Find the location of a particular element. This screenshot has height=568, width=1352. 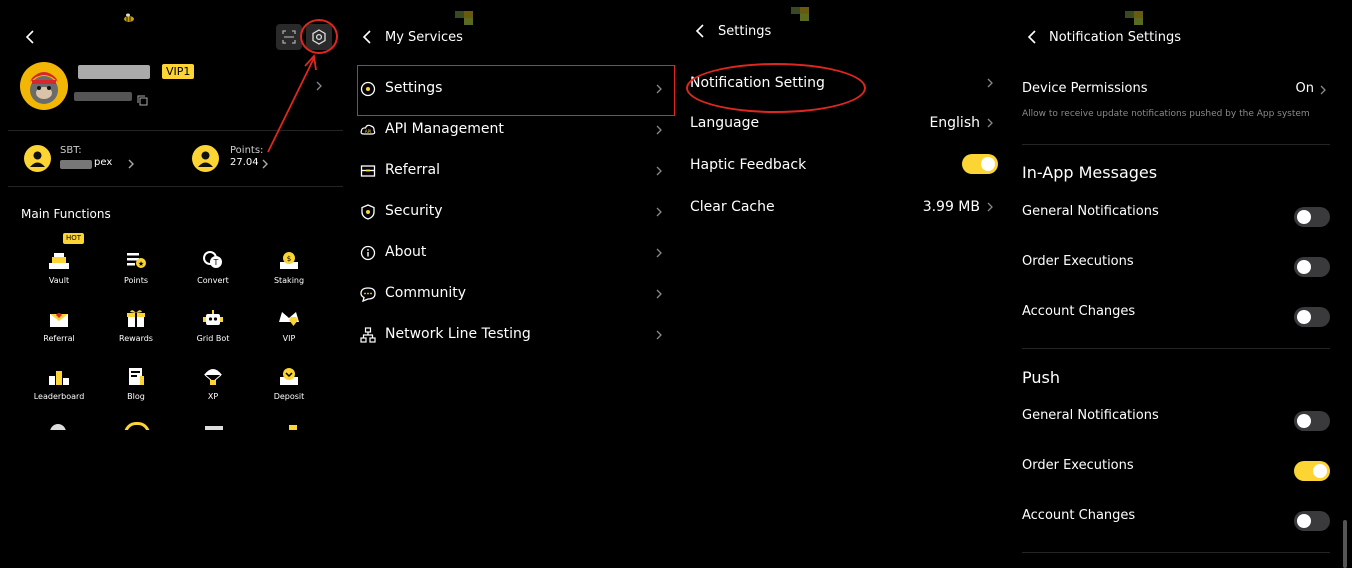

in-app-account-changes-toggle is located at coordinates (1312, 317).